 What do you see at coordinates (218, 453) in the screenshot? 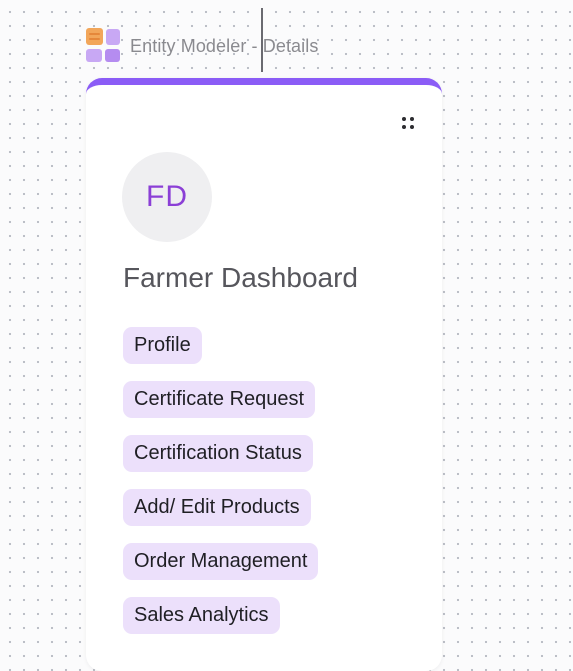
I see `tag-certification-status: Certification Status` at bounding box center [218, 453].